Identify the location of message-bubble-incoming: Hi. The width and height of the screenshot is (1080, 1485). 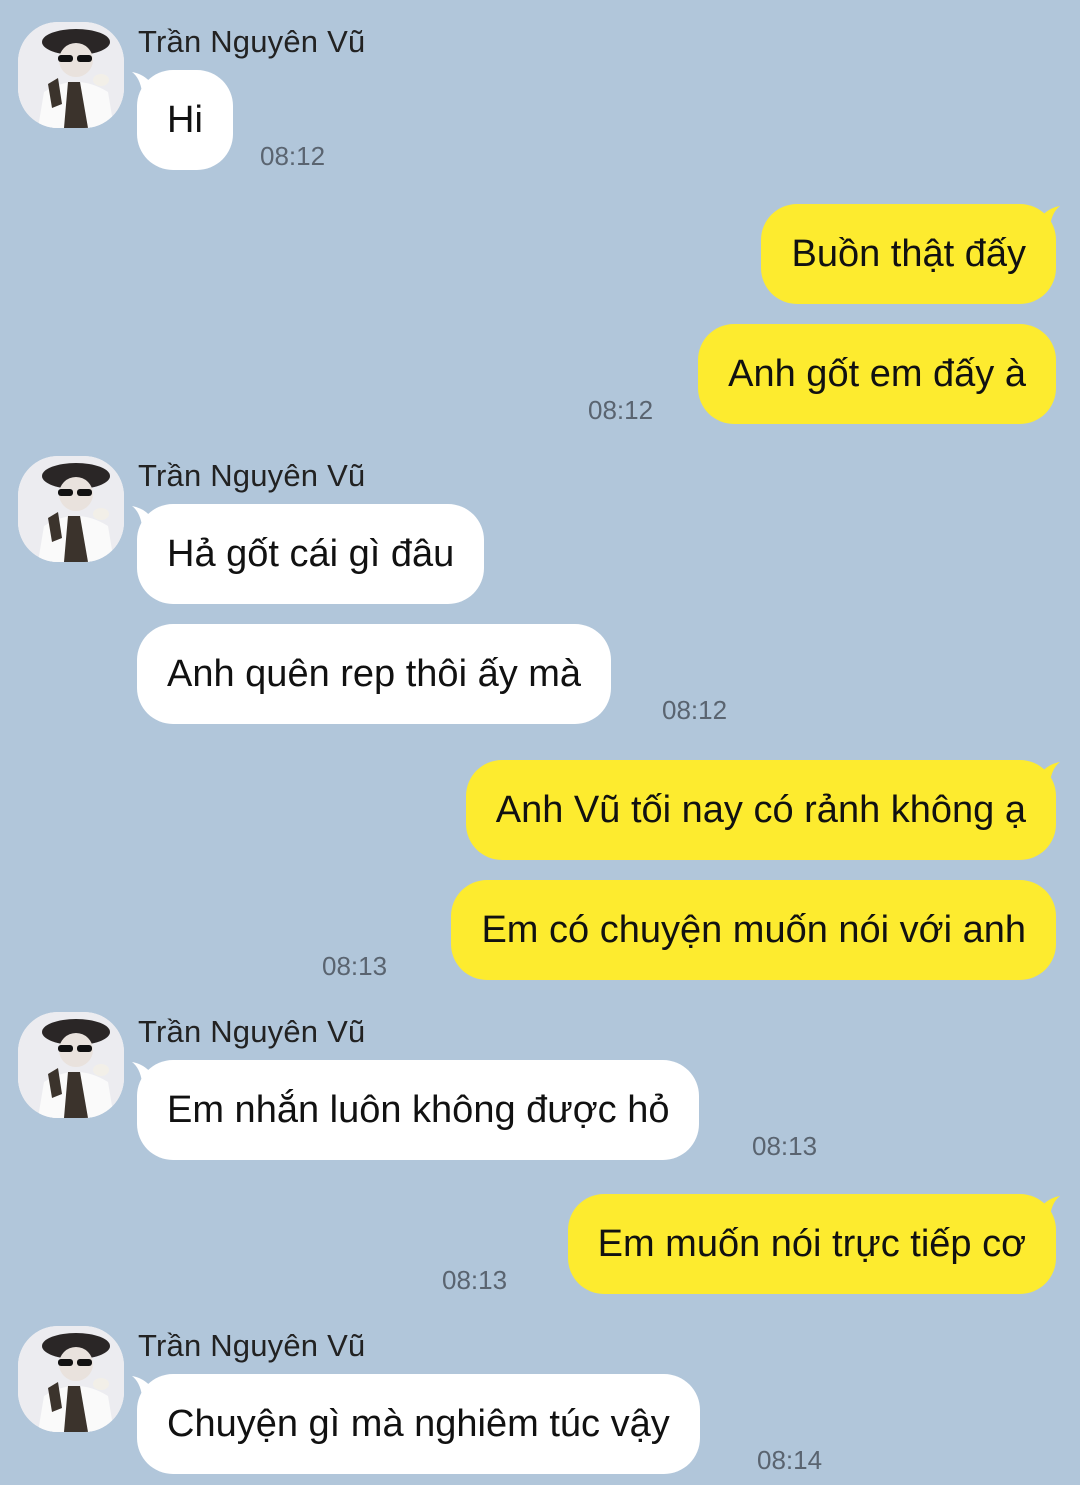
(185, 120).